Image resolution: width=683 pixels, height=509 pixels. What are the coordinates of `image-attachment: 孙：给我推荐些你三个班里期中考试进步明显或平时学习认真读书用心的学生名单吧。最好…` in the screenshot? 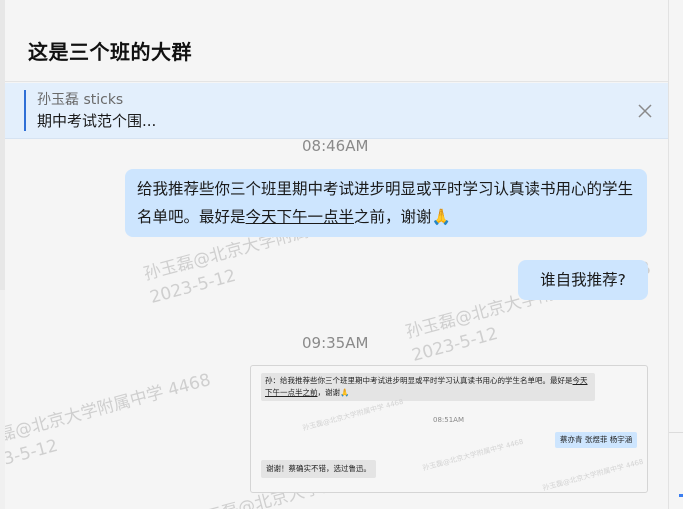 It's located at (449, 429).